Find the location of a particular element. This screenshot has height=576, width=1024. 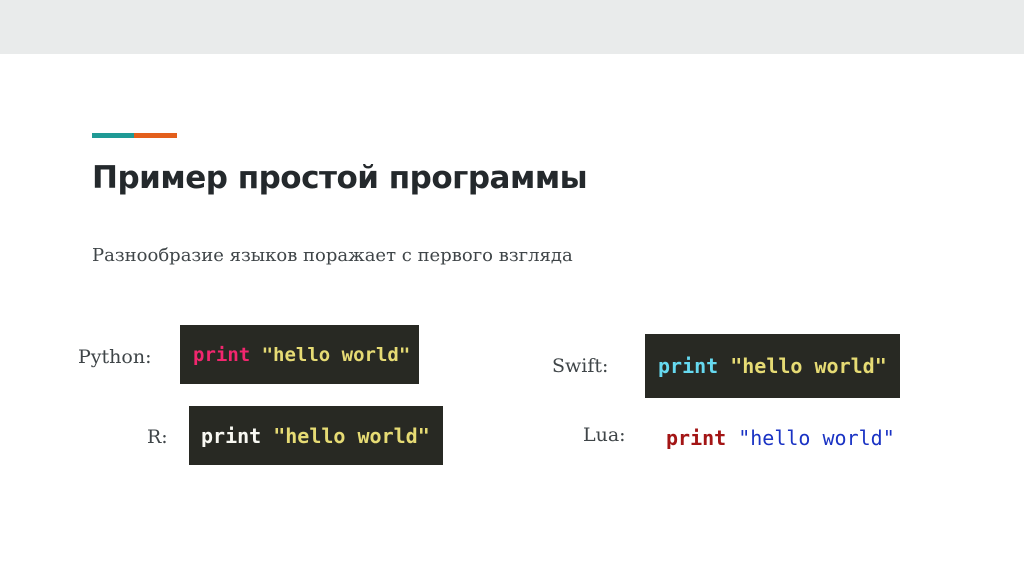

swift-code-snippet: print "hello world" is located at coordinates (772, 366).